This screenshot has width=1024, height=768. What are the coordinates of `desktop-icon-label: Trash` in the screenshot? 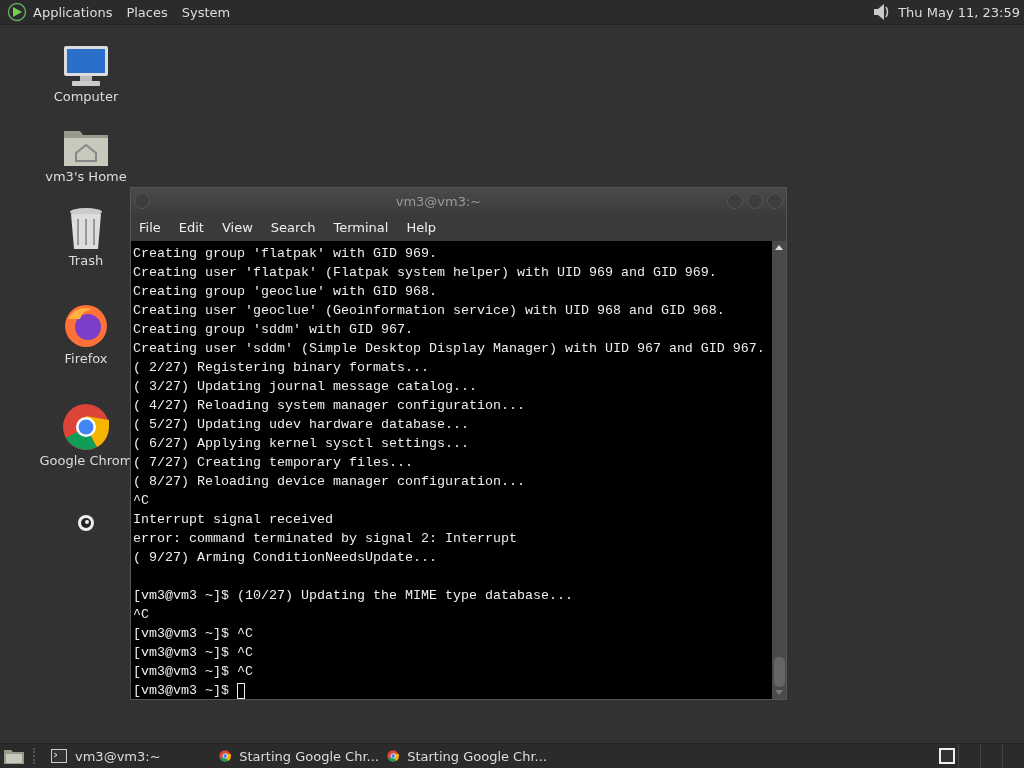 It's located at (86, 260).